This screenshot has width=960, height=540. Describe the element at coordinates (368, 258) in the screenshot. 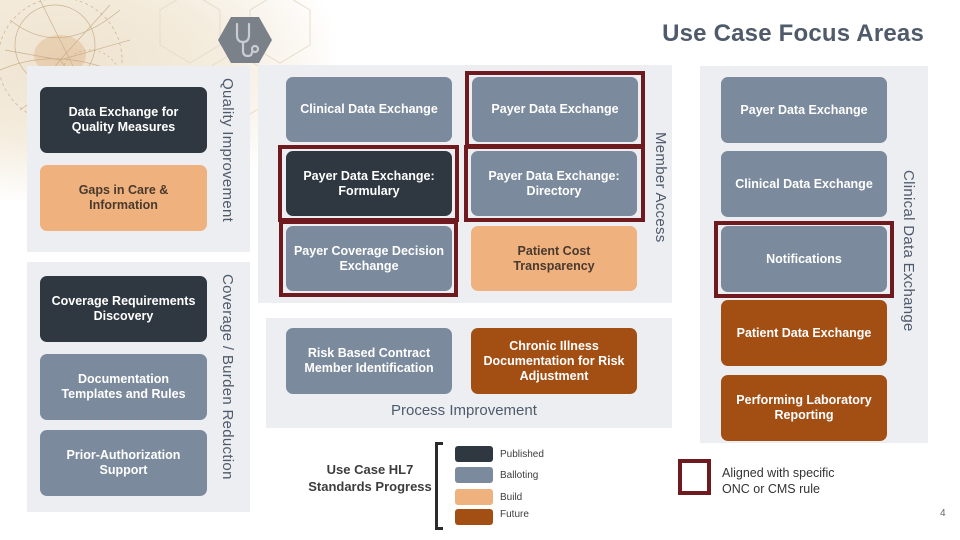

I see `rule-highlight-coverage-decision` at that location.